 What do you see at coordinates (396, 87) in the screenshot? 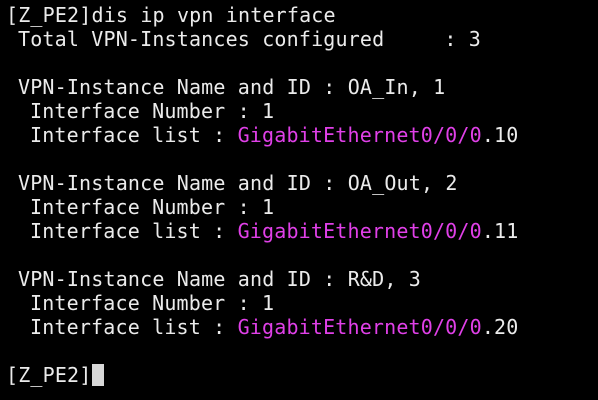
I see `instance-name-value: OA_In, 1` at bounding box center [396, 87].